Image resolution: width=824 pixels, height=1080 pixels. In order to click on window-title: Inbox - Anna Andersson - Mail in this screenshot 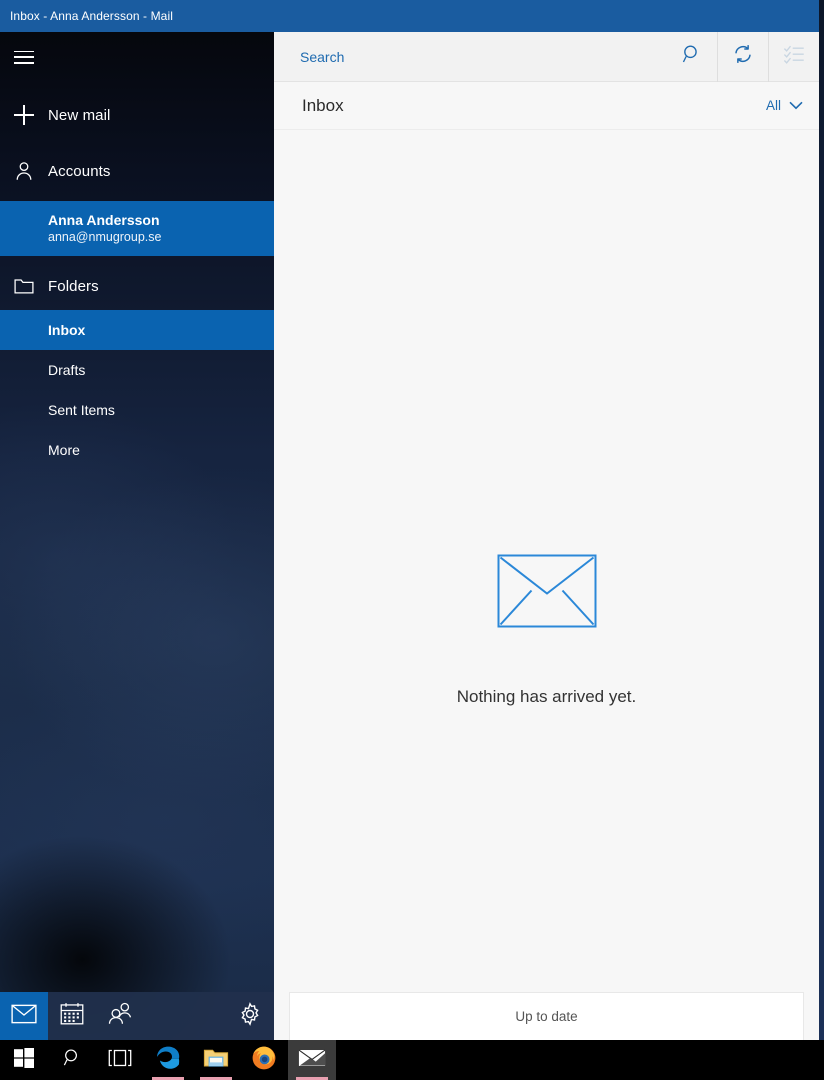, I will do `click(91, 16)`.